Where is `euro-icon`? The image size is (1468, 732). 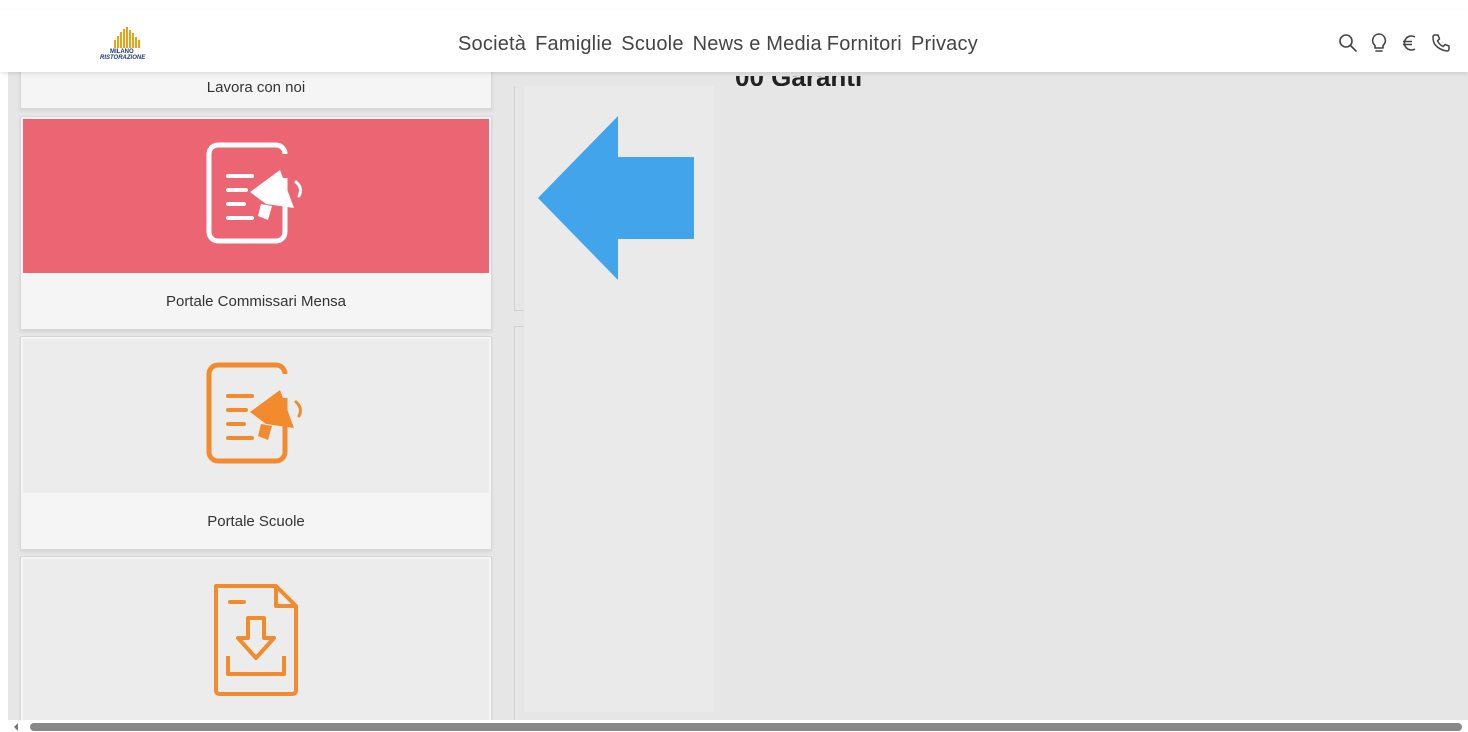
euro-icon is located at coordinates (1410, 43).